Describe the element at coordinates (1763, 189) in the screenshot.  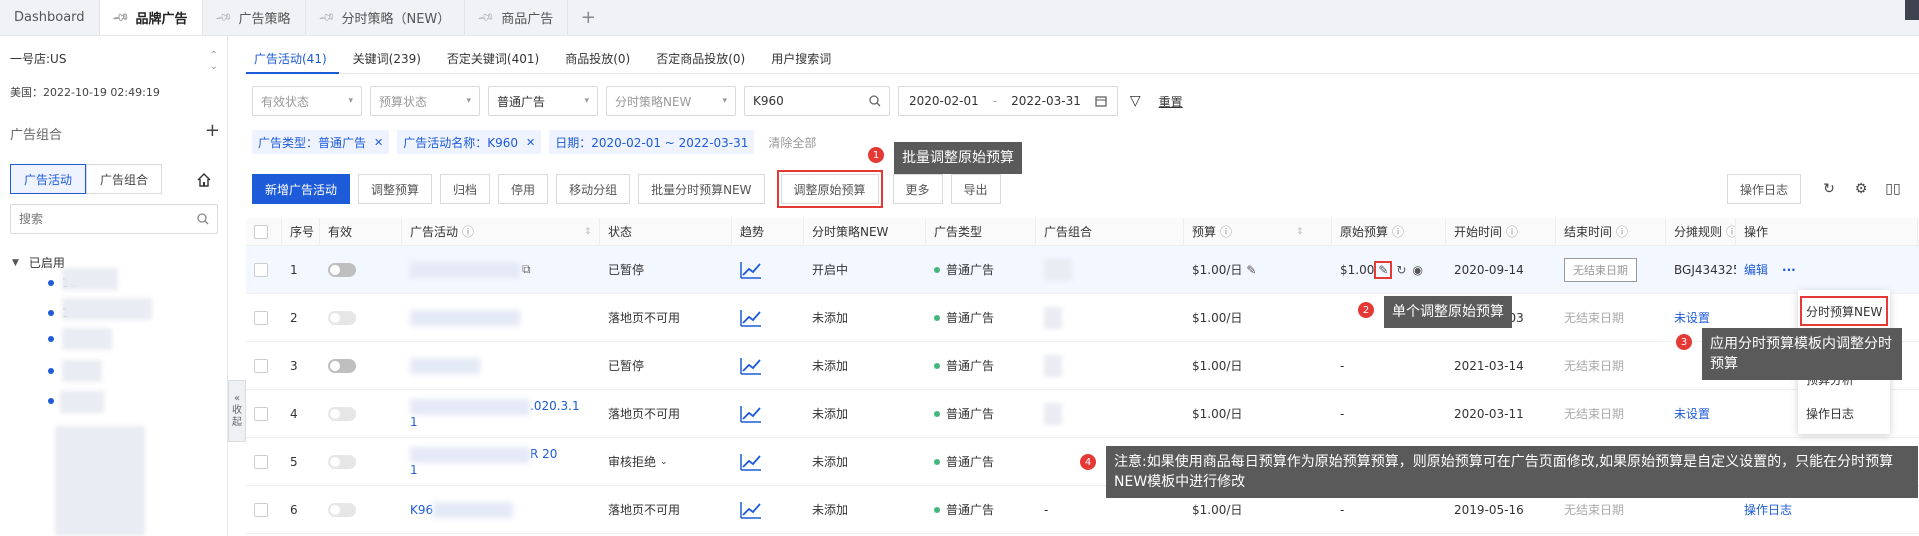
I see `op-log-button: 操作日志` at that location.